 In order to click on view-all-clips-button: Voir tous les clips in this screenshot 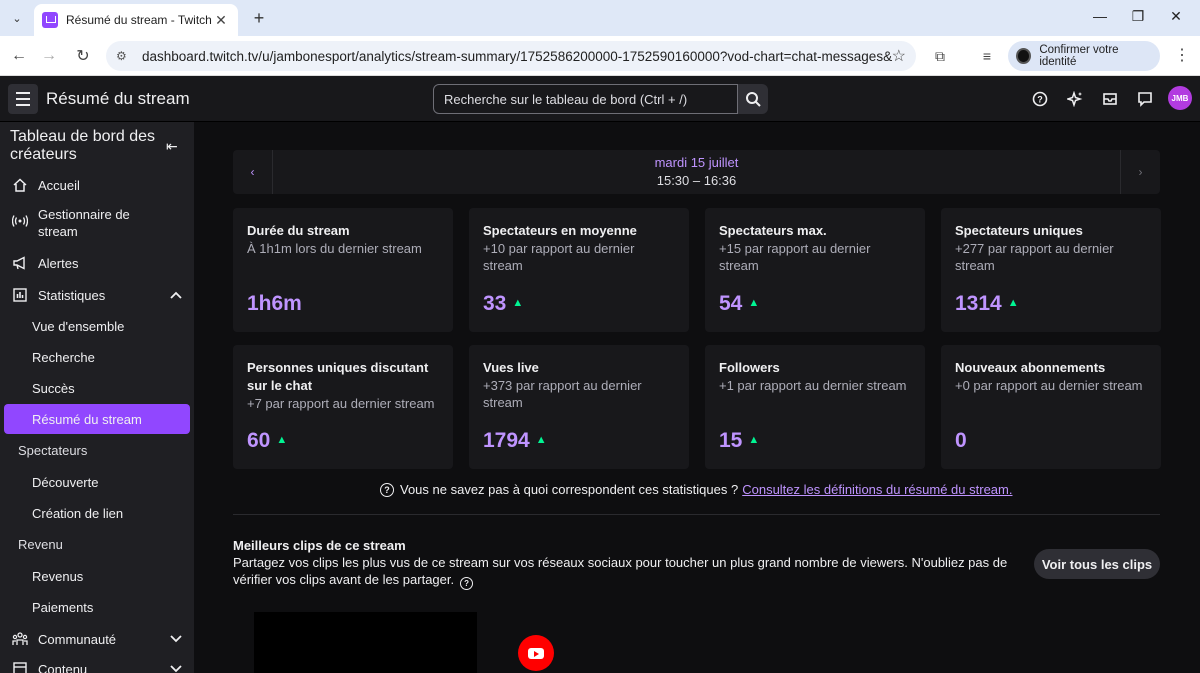, I will do `click(1097, 564)`.